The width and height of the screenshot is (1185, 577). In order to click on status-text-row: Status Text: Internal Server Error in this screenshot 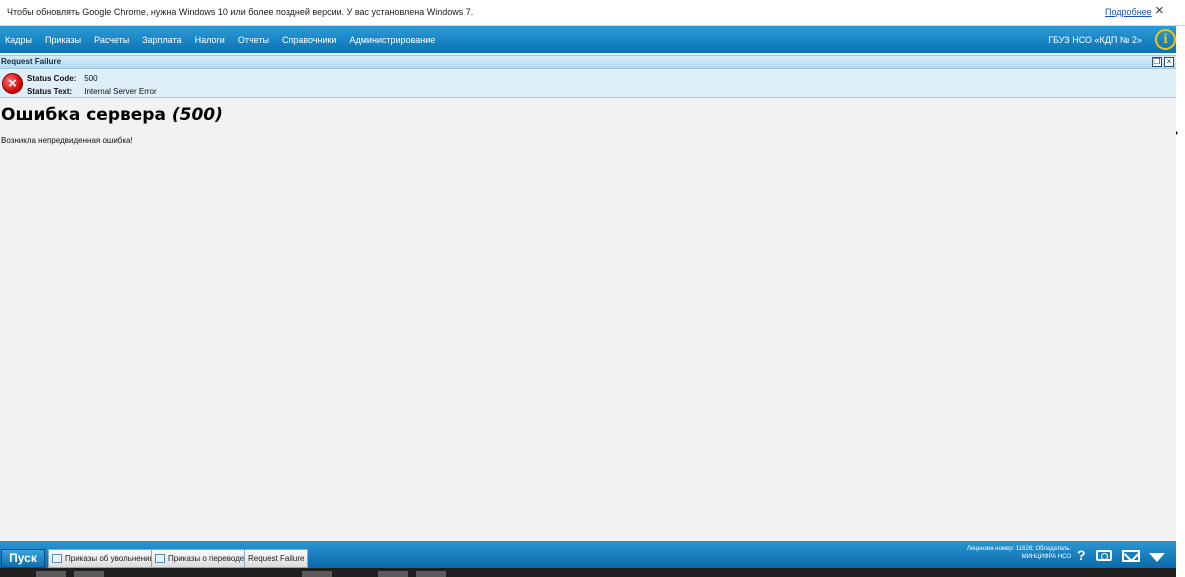, I will do `click(92, 91)`.